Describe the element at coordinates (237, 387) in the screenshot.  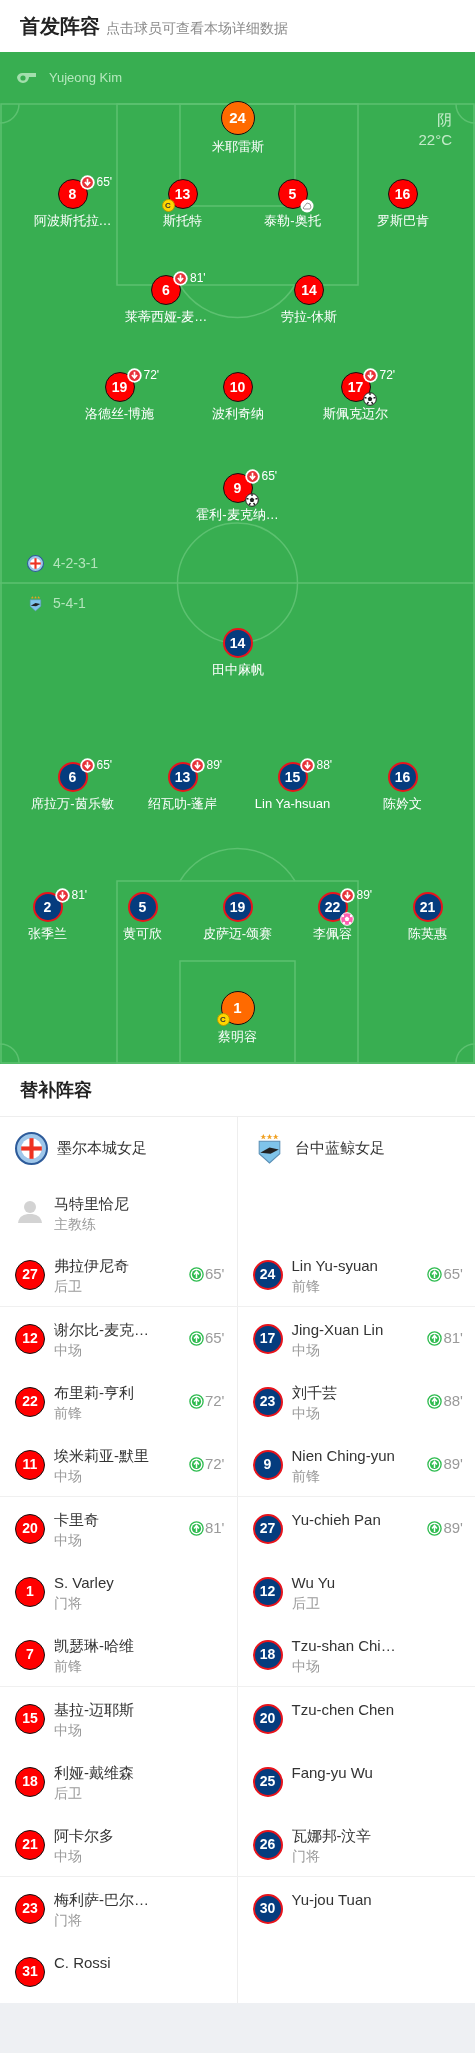
I see `player-marker: 10` at that location.